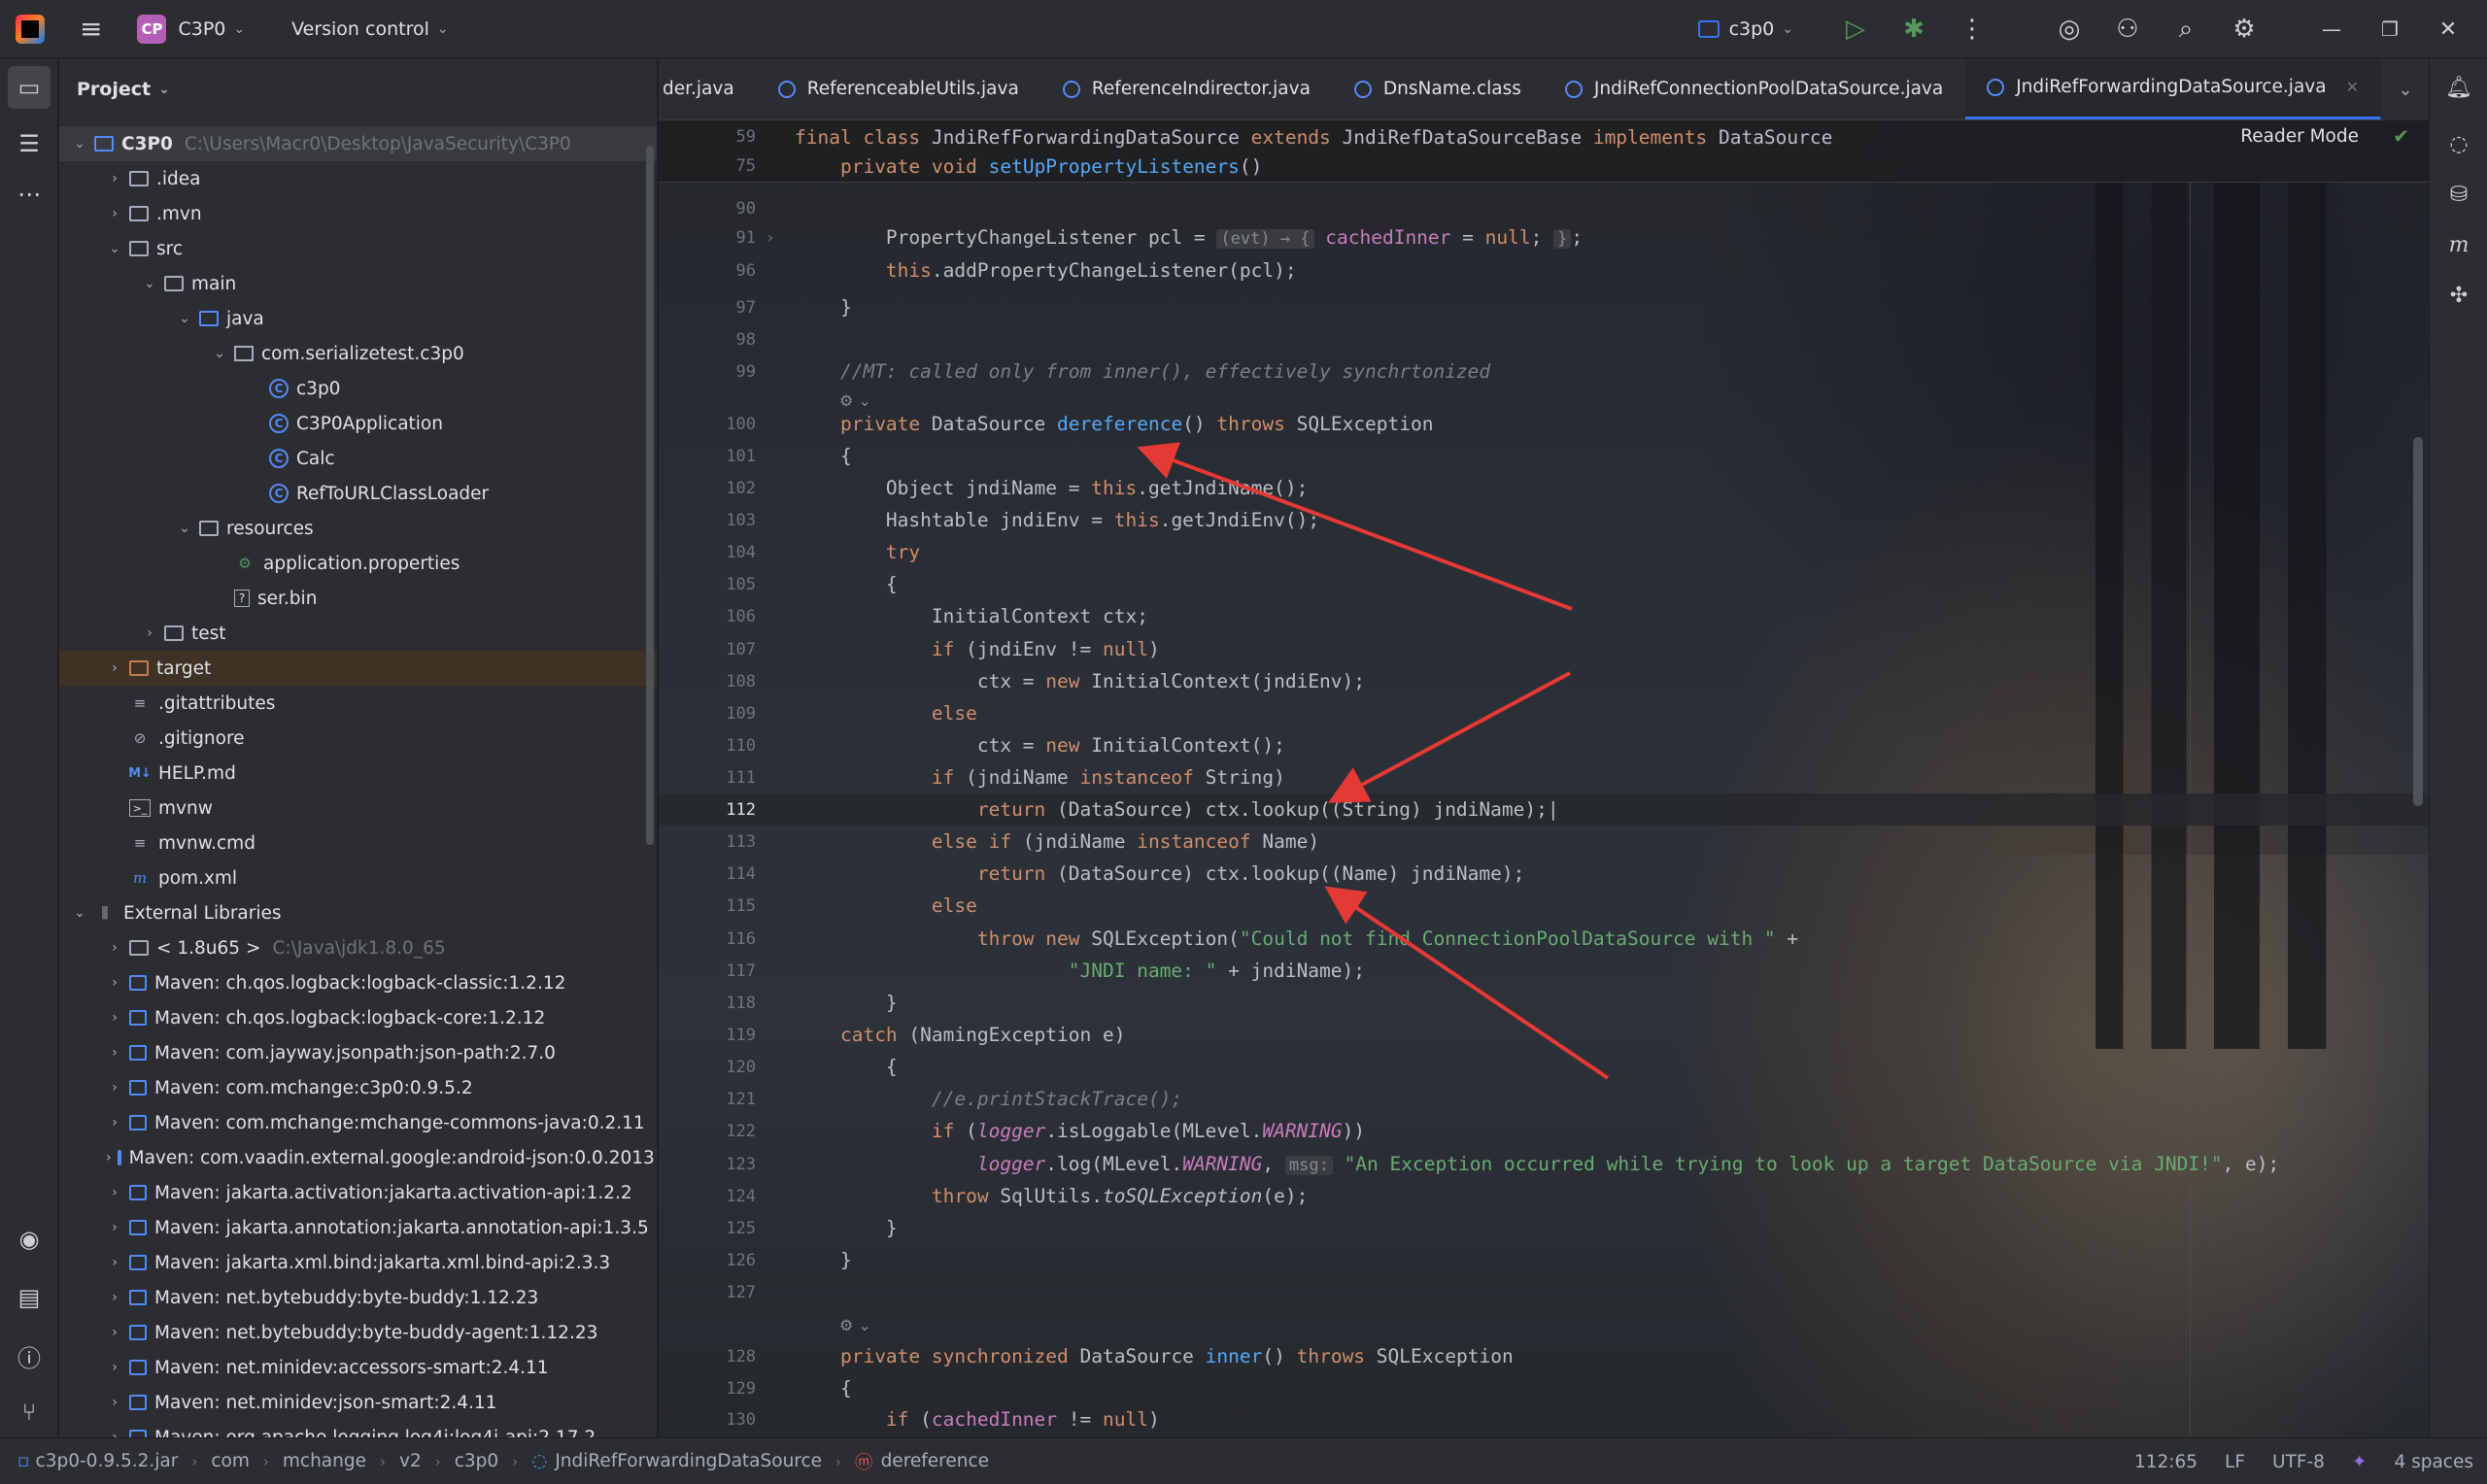 This screenshot has width=2487, height=1484. I want to click on code-line: 118 }, so click(1544, 1003).